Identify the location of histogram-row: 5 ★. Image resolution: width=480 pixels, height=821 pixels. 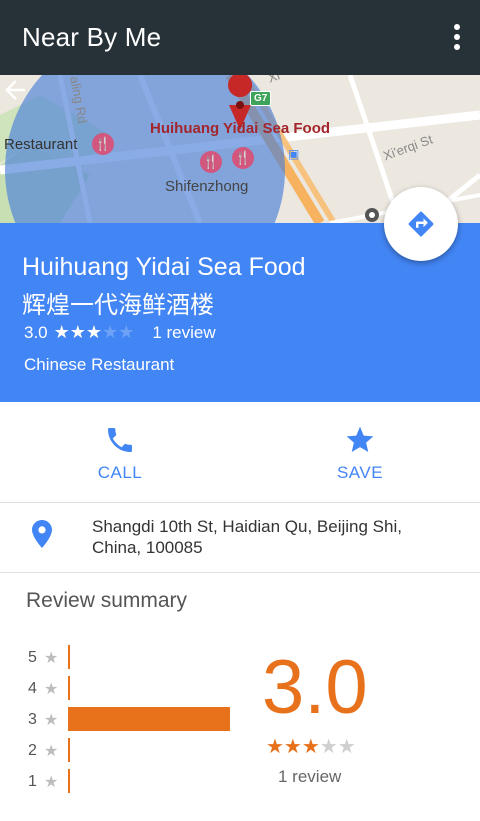
(138, 660).